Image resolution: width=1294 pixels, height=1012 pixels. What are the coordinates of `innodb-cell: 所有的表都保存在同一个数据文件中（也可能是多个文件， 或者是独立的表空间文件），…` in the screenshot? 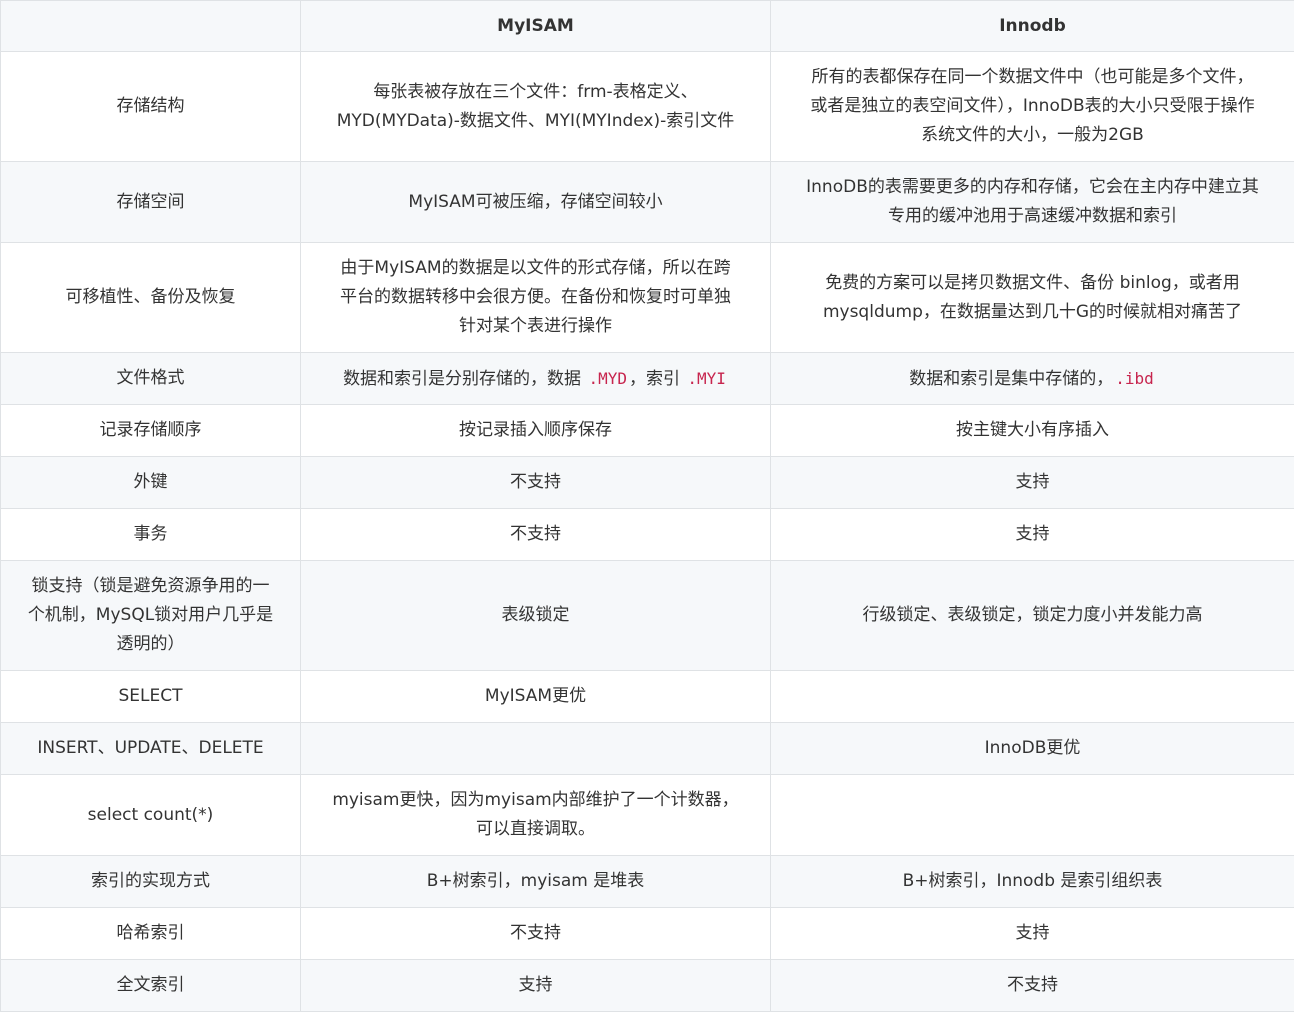 It's located at (1032, 107).